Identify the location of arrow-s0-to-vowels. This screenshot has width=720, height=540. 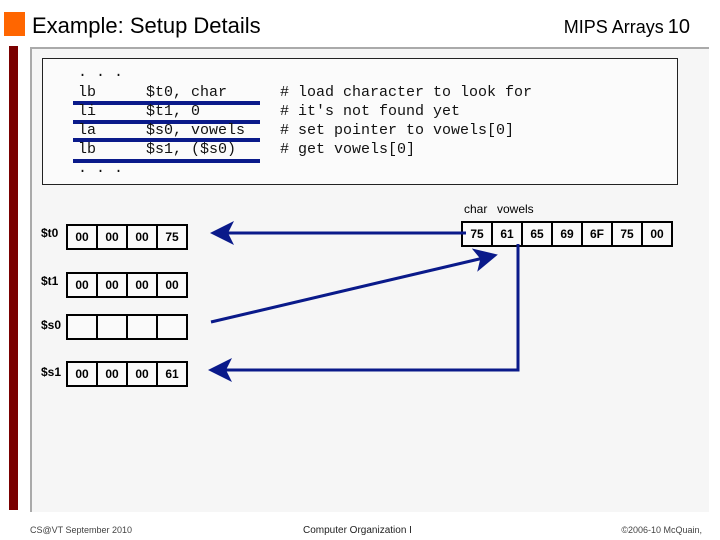
(354, 286).